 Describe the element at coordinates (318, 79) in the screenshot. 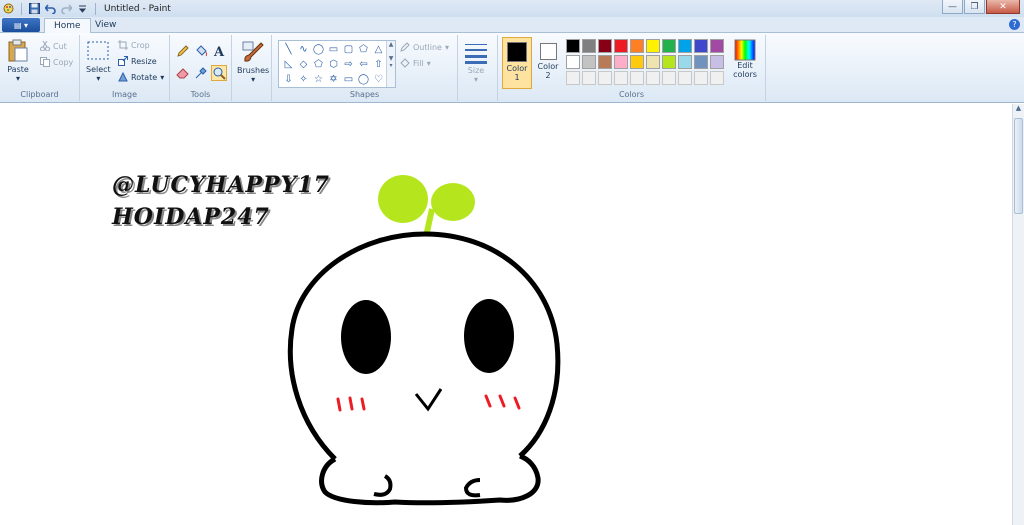

I see `five-point-star-shape-icon: ☆` at that location.